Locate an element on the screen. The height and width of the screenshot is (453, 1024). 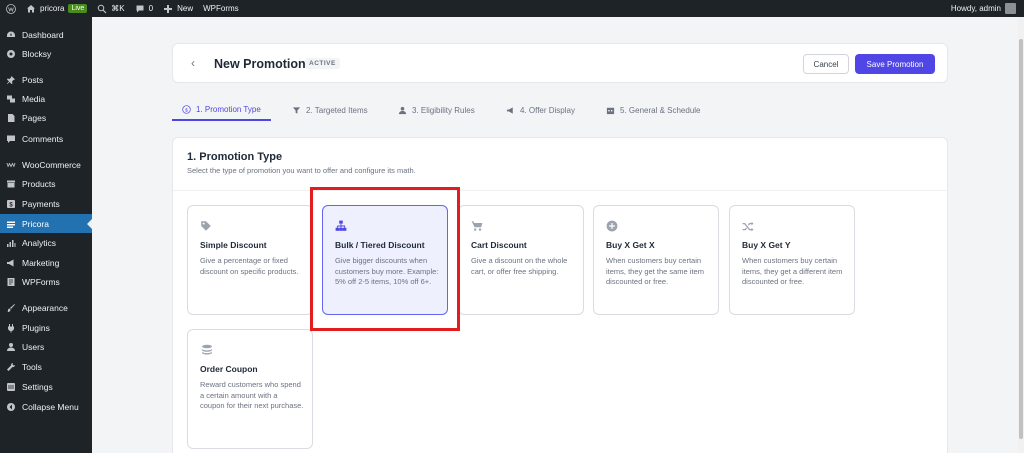
sidebar-item-label: Appearance is located at coordinates (45, 307).